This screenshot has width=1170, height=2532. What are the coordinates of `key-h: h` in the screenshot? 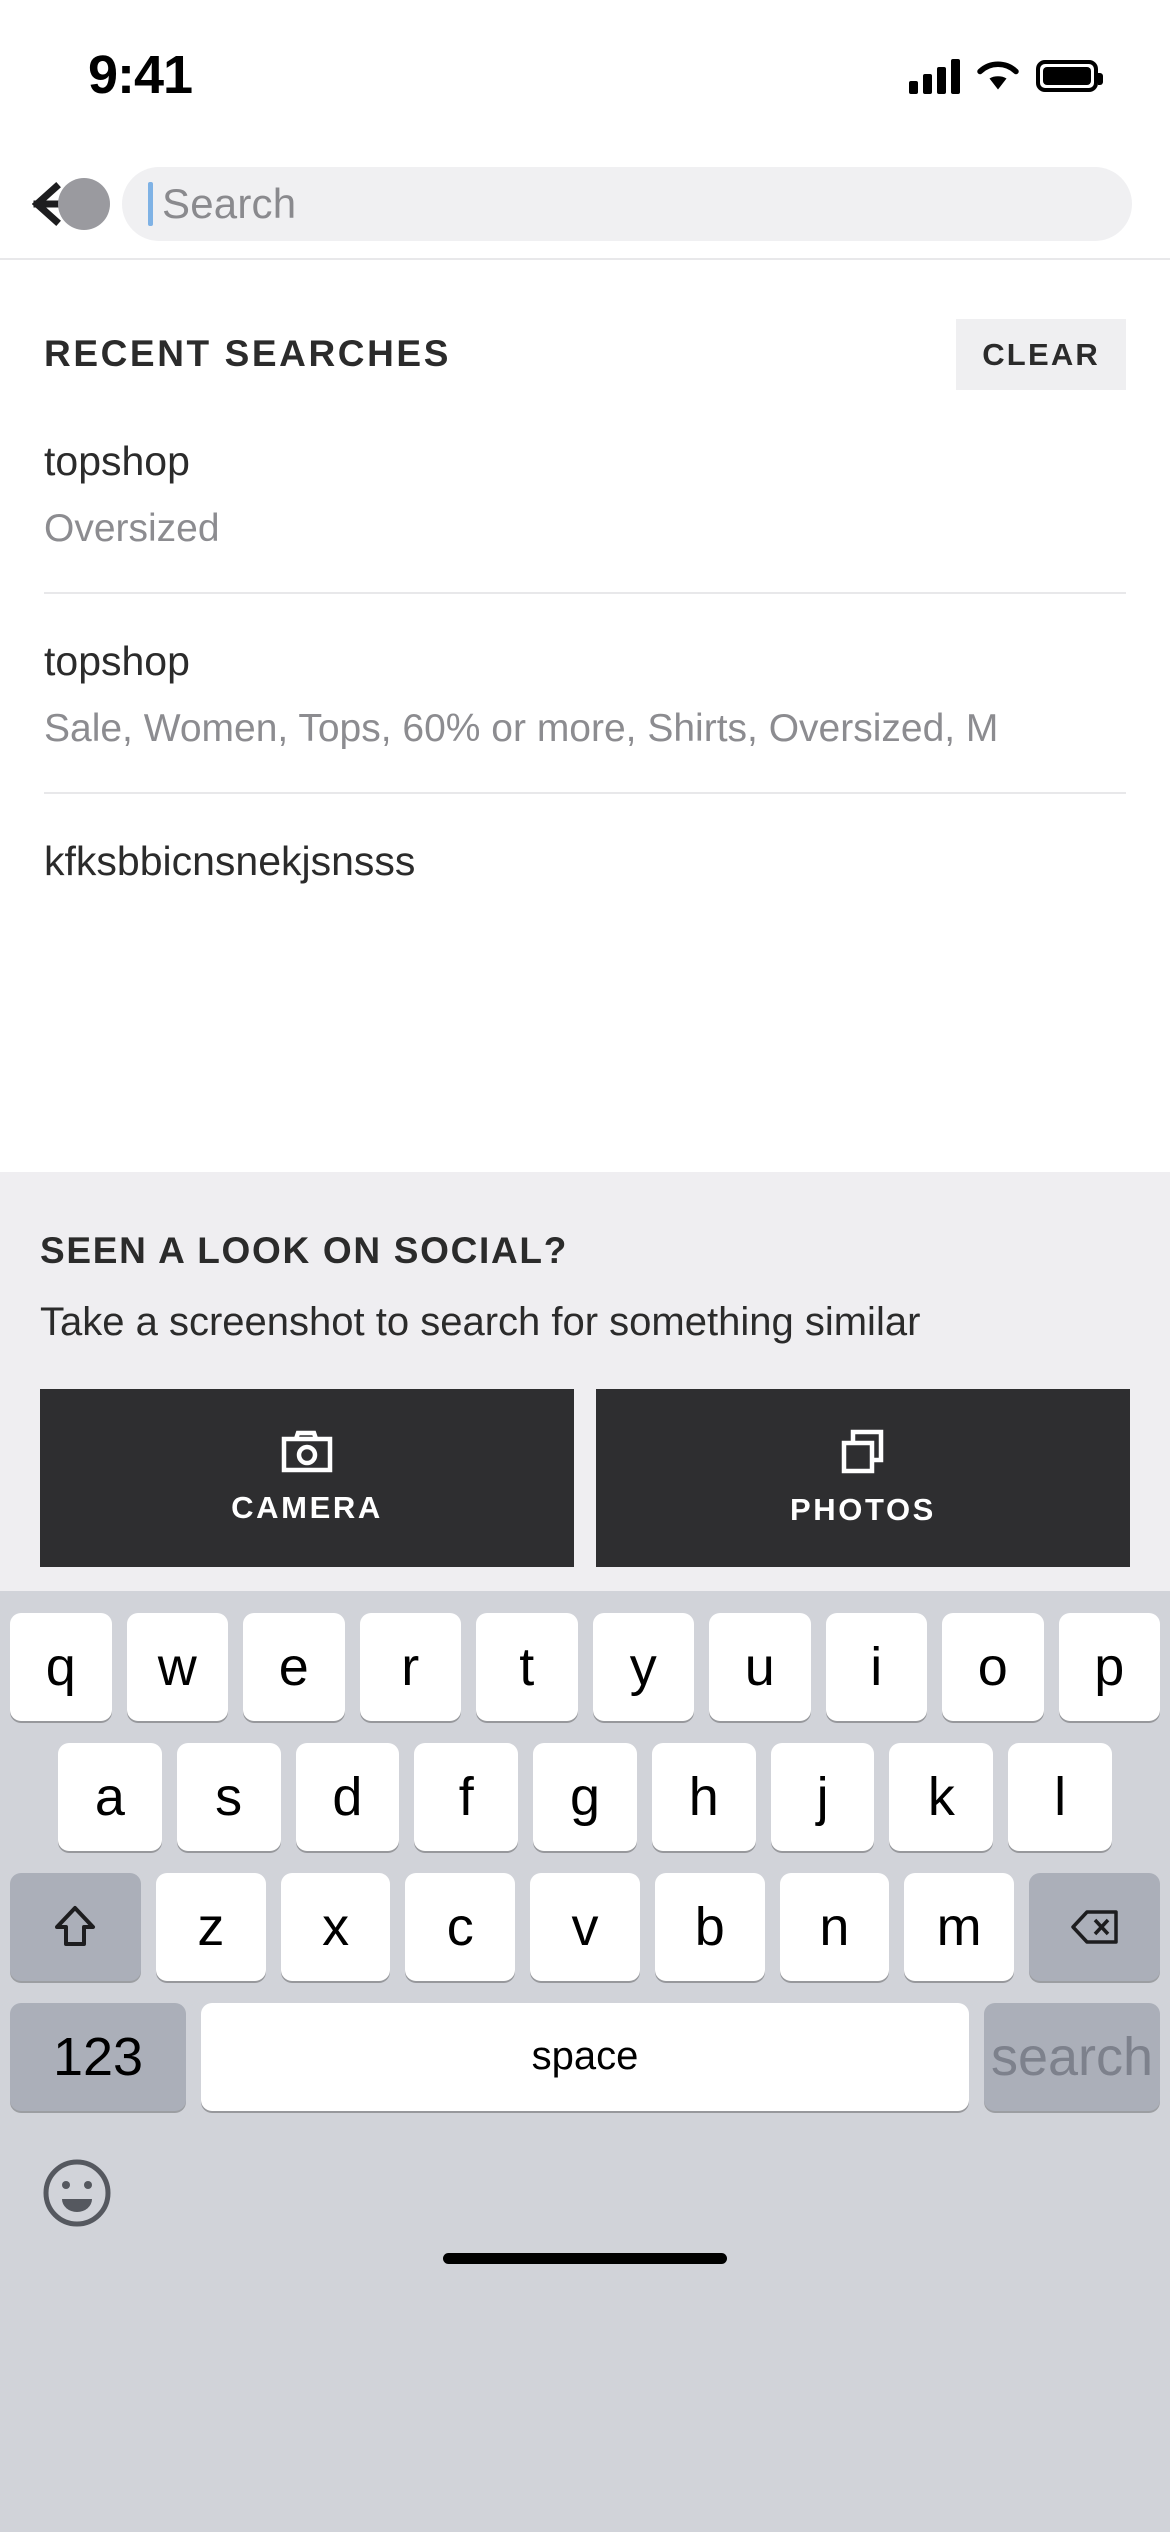 It's located at (703, 1796).